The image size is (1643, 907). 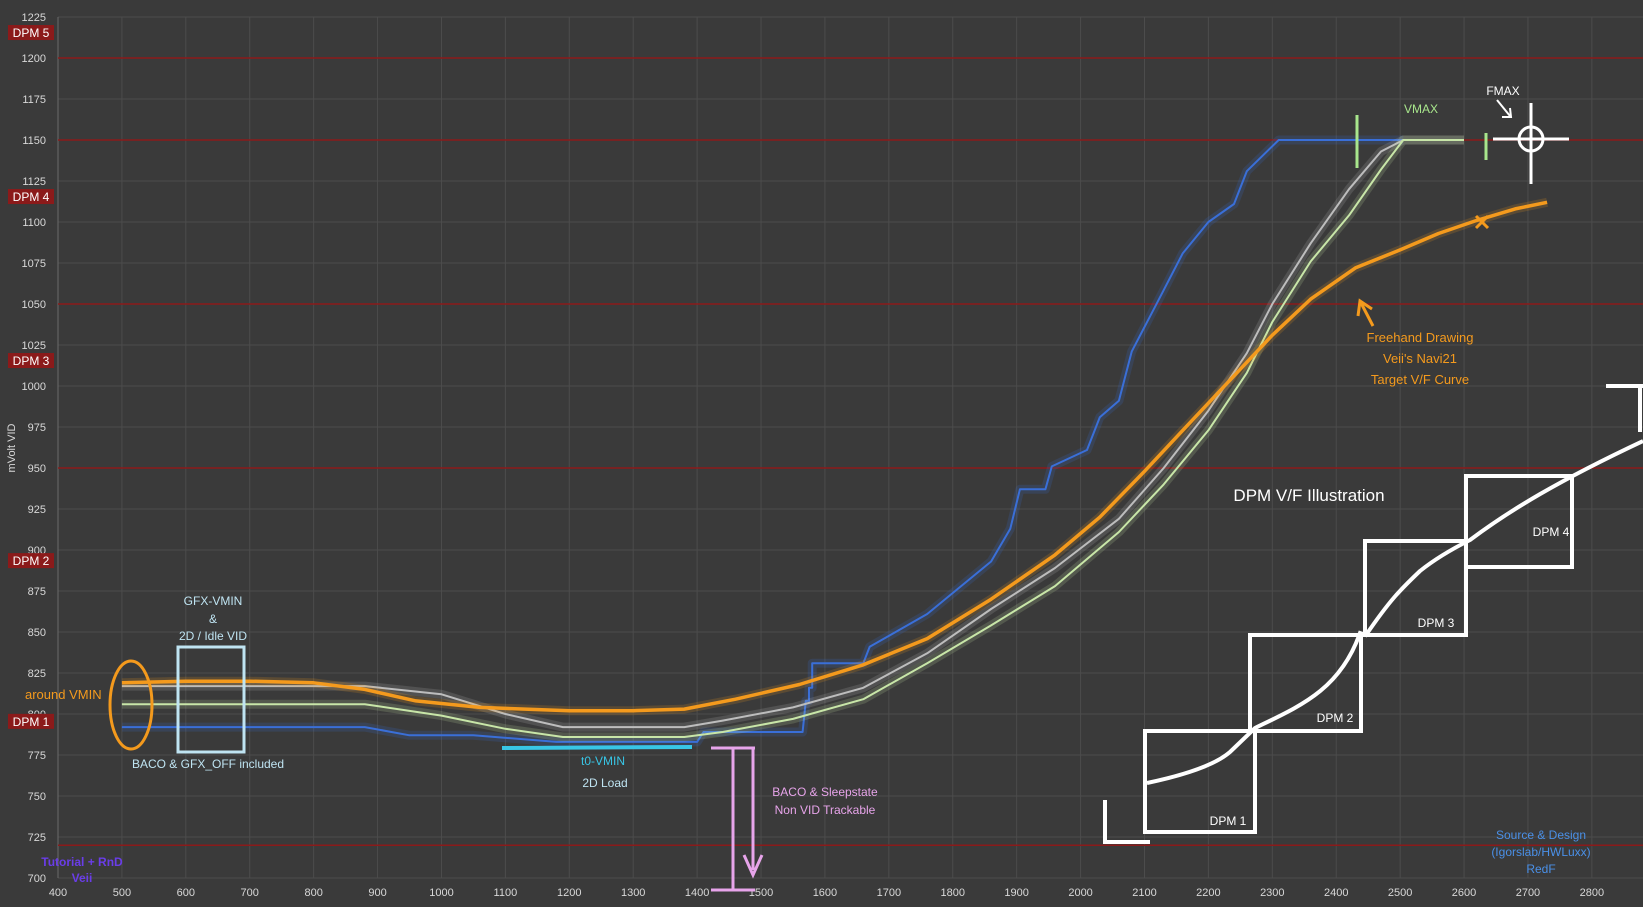 I want to click on source-credit-3: RedF, so click(x=1540, y=869).